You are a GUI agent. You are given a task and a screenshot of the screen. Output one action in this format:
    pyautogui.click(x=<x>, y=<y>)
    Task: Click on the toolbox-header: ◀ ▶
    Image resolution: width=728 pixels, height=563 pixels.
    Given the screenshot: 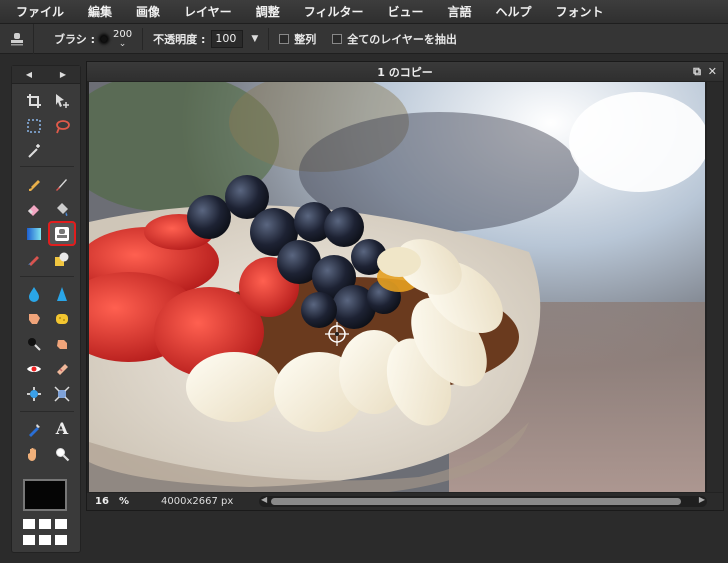 What is the action you would take?
    pyautogui.click(x=46, y=75)
    